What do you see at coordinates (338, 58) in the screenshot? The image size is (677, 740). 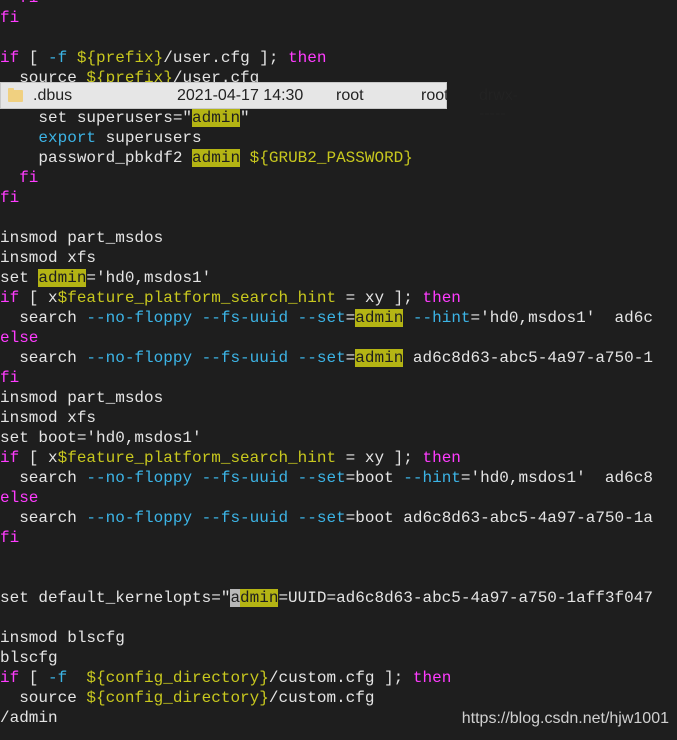 I see `code-line: if [ -f ${prefix}/user.cfg ]; then` at bounding box center [338, 58].